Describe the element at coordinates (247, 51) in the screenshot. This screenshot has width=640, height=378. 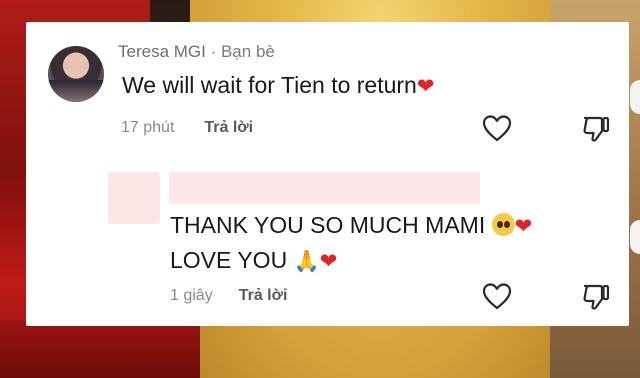
I see `friend-tag: Bạn bè` at that location.